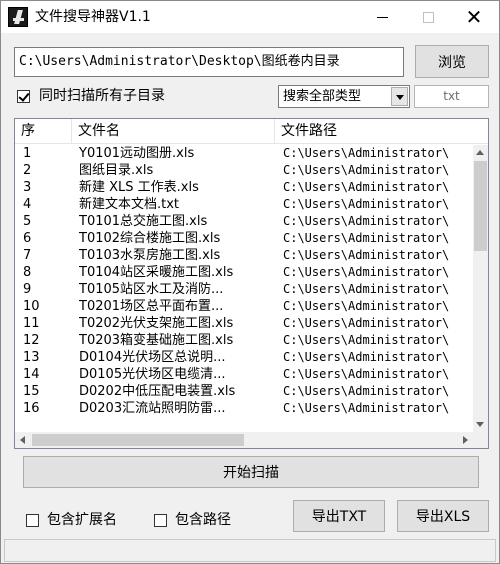  Describe the element at coordinates (27, 221) in the screenshot. I see `row-index: 5` at that location.